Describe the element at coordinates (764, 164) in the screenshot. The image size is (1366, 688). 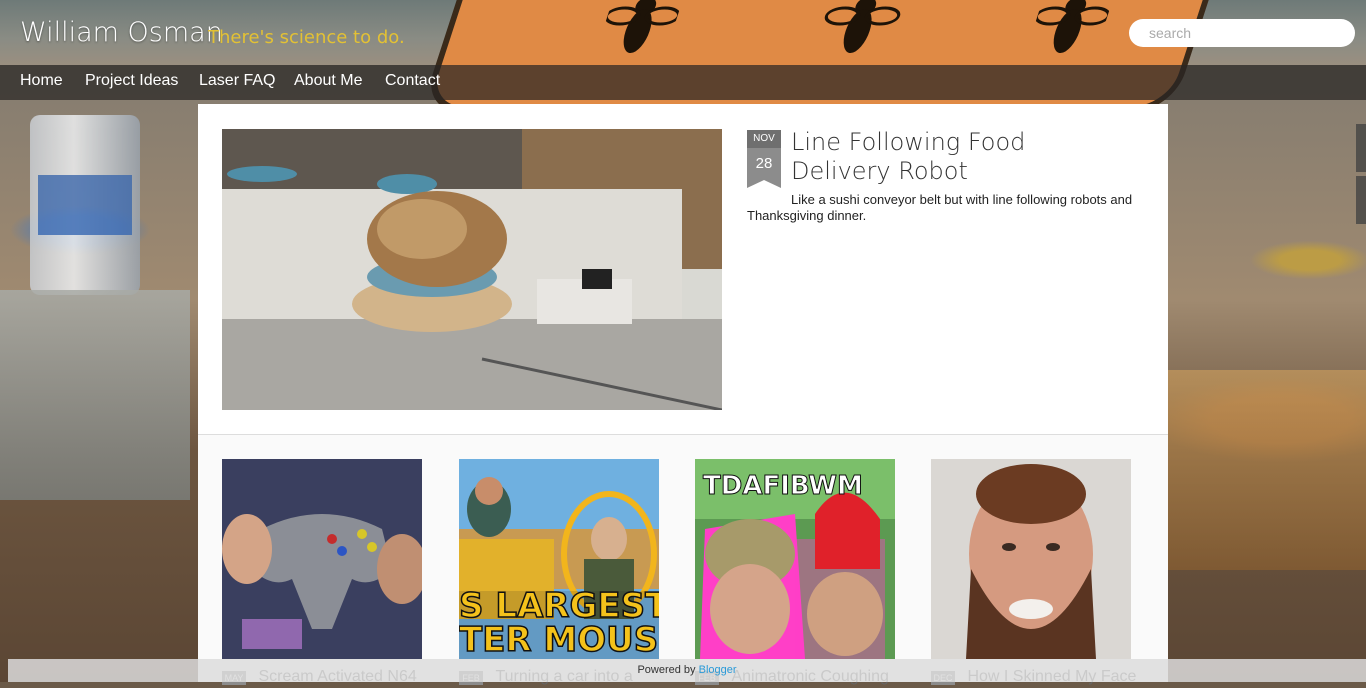
I see `date-day: 28` at that location.